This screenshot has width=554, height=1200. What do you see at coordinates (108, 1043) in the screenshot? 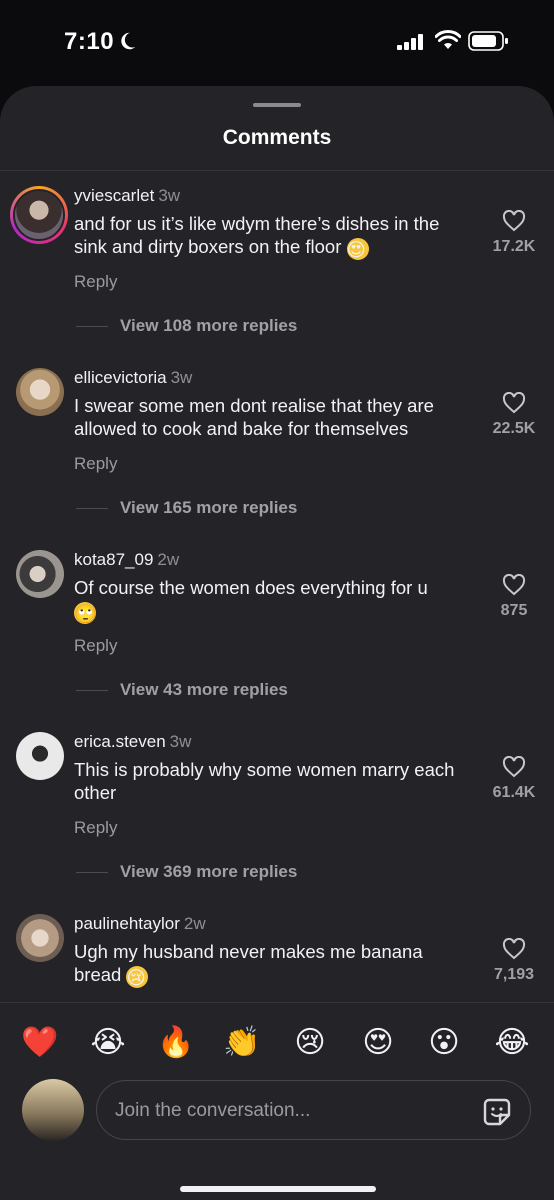
I see `emoji-loudly-crying-button: 😭` at bounding box center [108, 1043].